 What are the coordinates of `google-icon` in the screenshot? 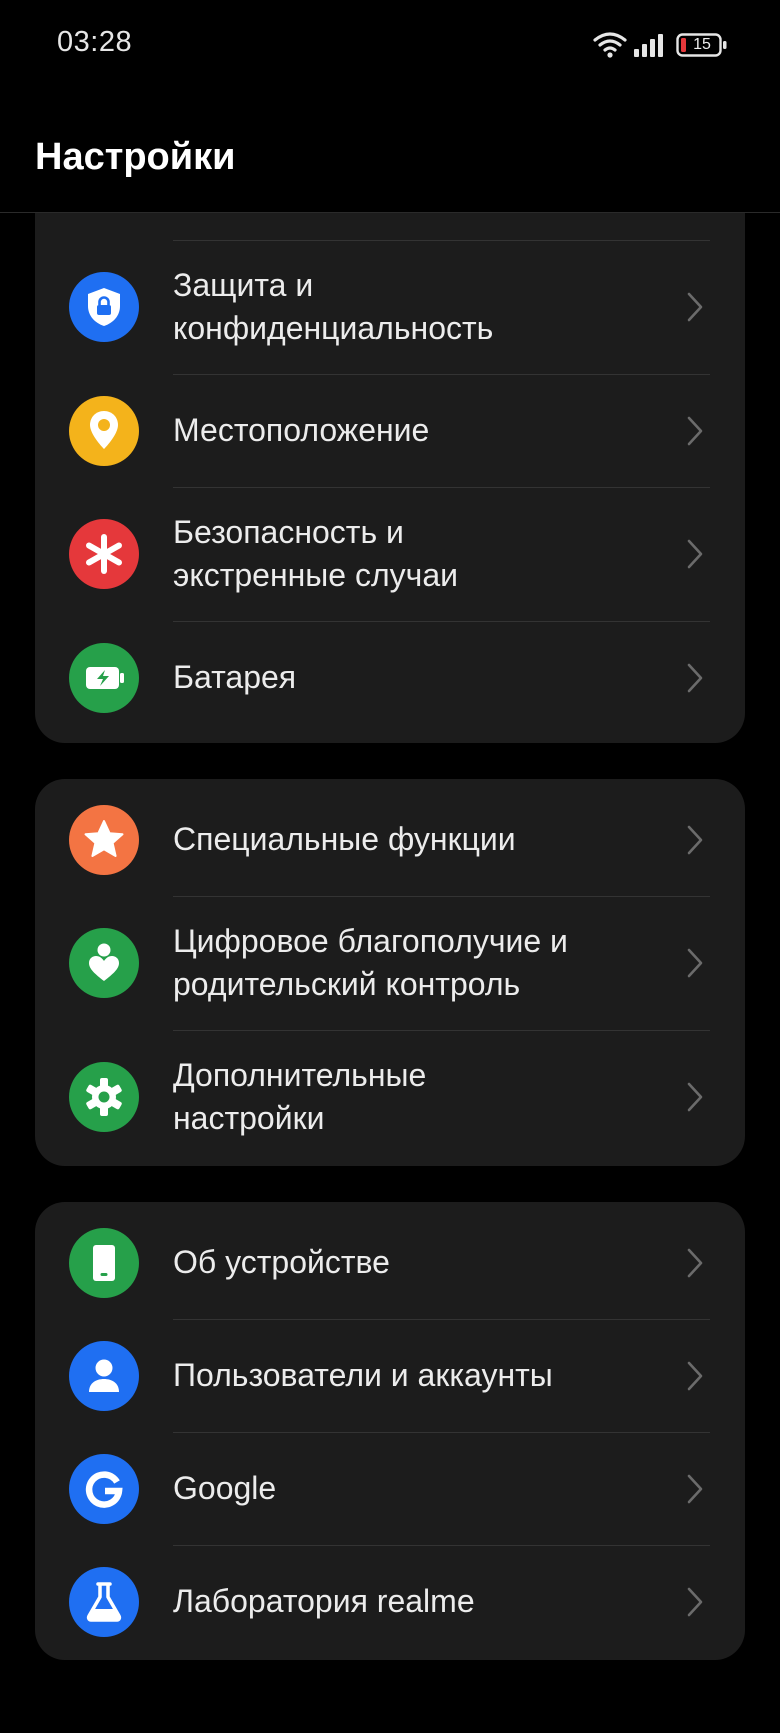 It's located at (104, 1489).